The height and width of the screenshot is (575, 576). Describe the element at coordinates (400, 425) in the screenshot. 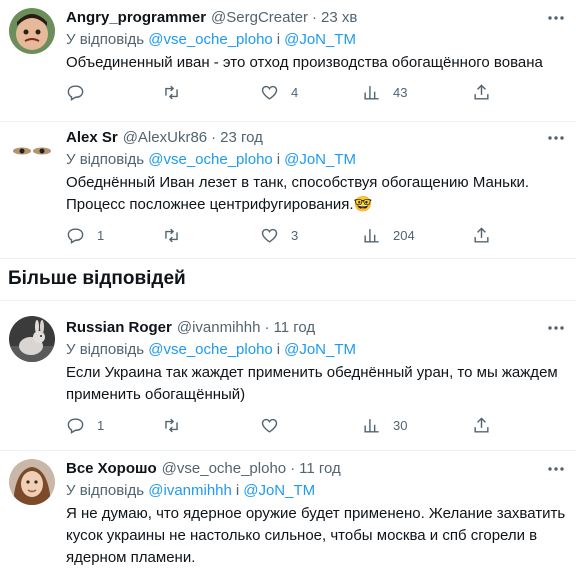

I see `views-count: 30` at that location.